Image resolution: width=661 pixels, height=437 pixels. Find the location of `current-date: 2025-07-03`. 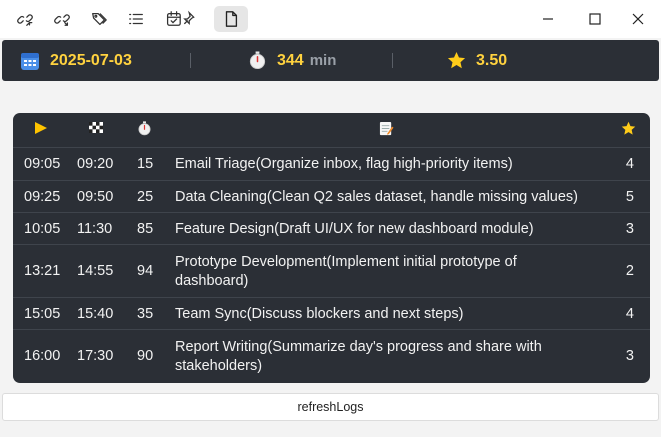

current-date: 2025-07-03 is located at coordinates (91, 60).